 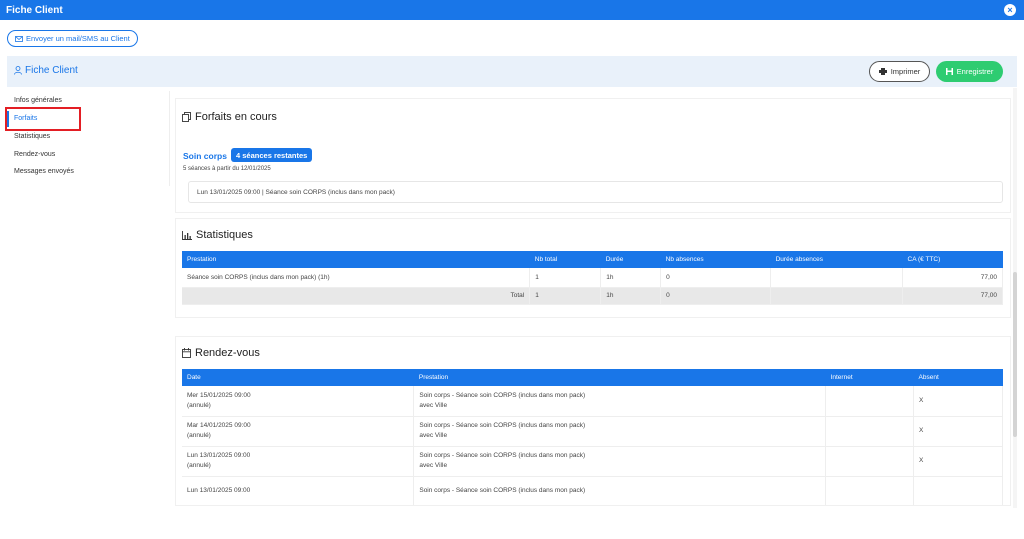 I want to click on remaining-sessions-badge: 4 séances restantes, so click(x=272, y=155).